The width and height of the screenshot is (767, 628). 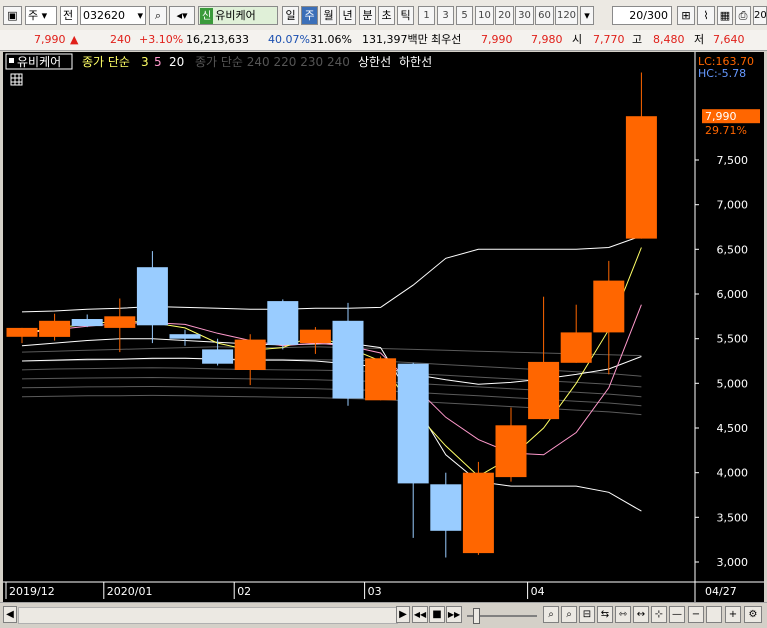 What do you see at coordinates (446, 39) in the screenshot?
I see `best-ask-label: 최우선` at bounding box center [446, 39].